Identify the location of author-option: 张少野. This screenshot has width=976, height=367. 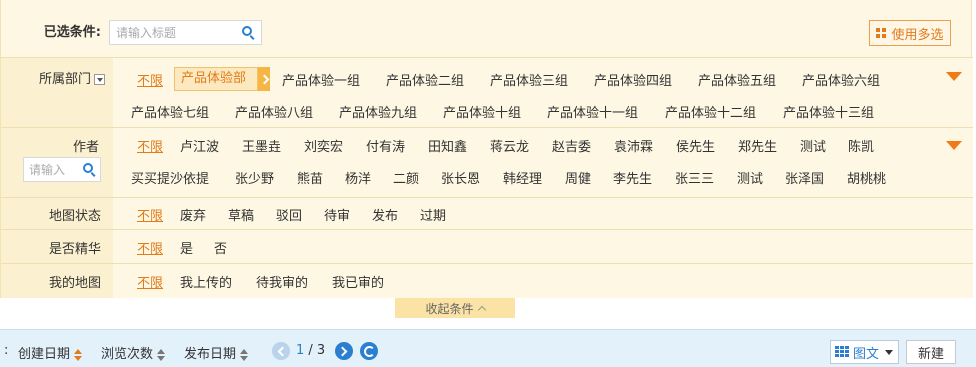
(254, 177).